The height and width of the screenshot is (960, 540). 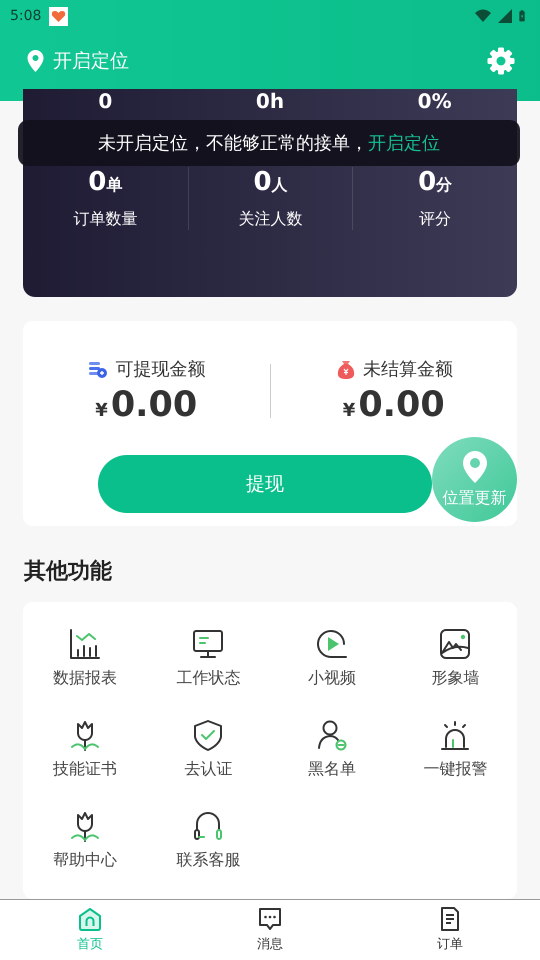 What do you see at coordinates (58, 16) in the screenshot?
I see `heart-hands-icon` at bounding box center [58, 16].